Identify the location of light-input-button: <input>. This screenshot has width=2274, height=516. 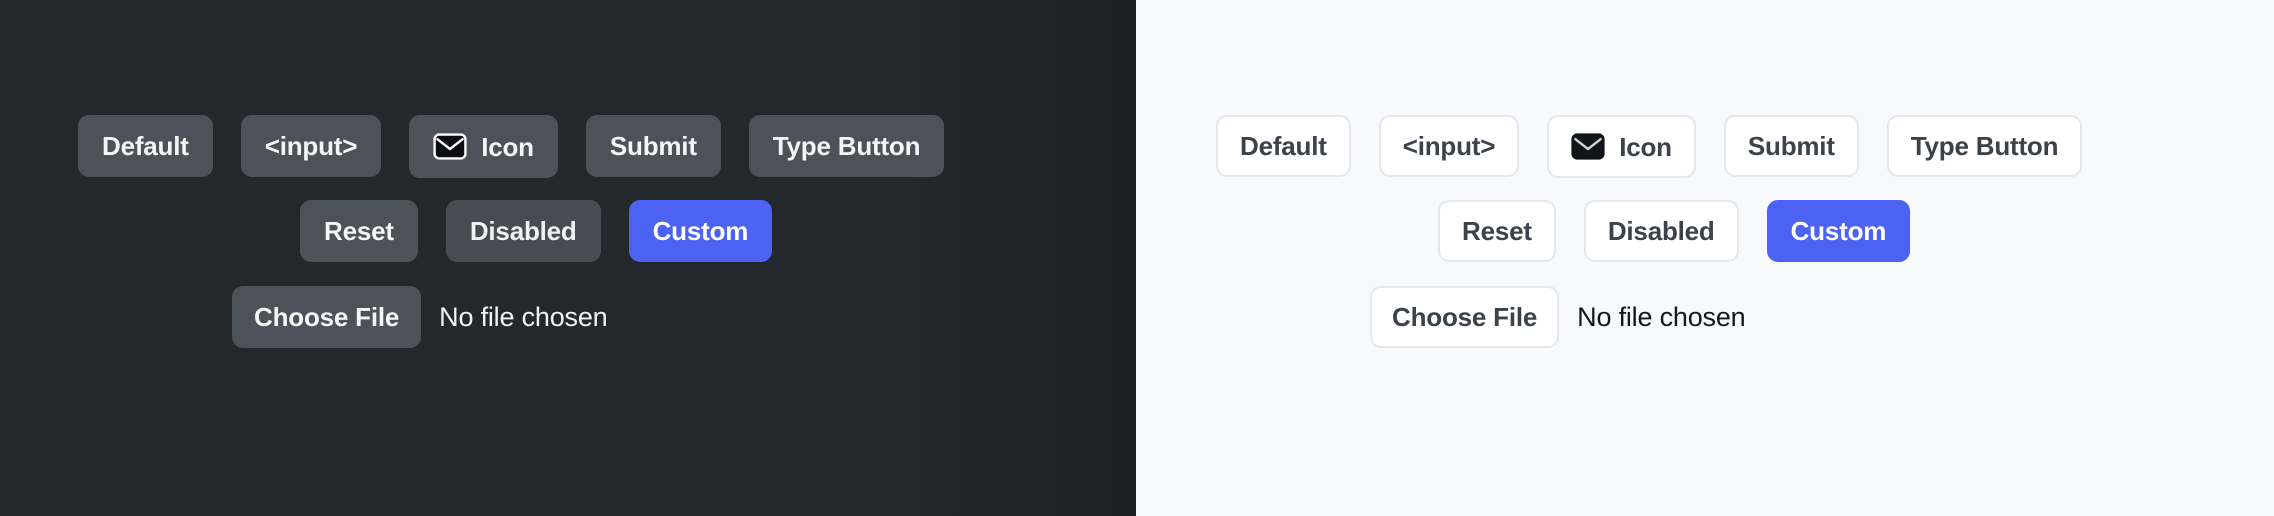
(1449, 146).